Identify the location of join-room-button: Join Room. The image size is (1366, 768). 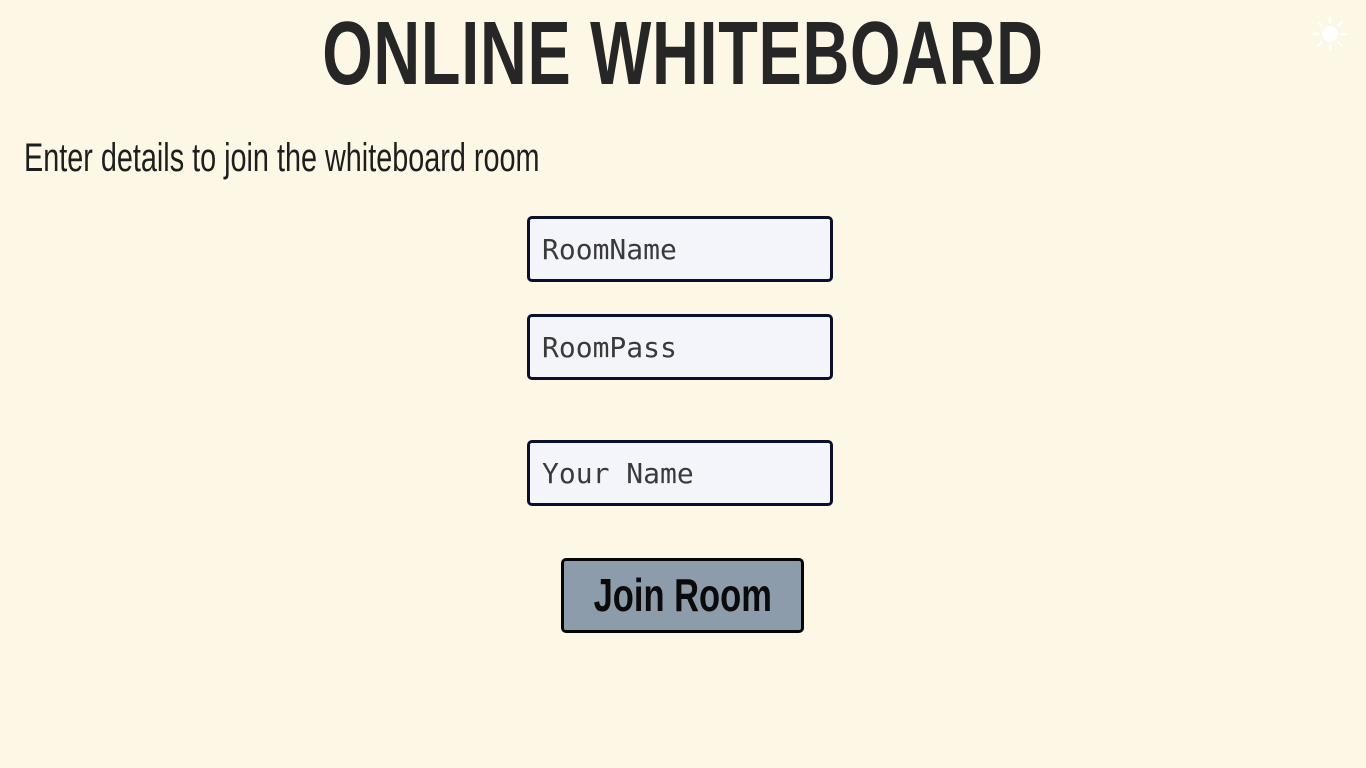
(682, 595).